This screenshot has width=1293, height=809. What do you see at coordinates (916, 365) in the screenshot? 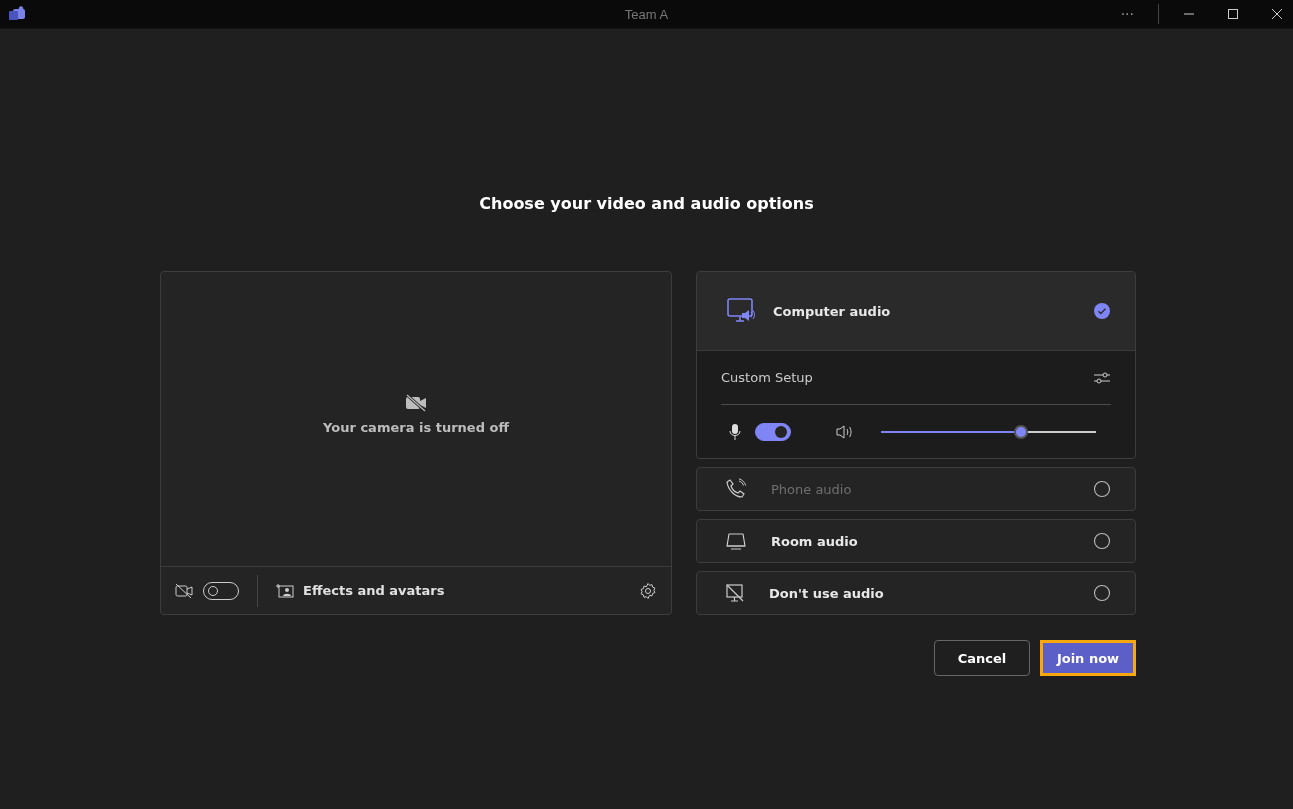
I see `audio-option: Computer audio Custom Setup` at bounding box center [916, 365].